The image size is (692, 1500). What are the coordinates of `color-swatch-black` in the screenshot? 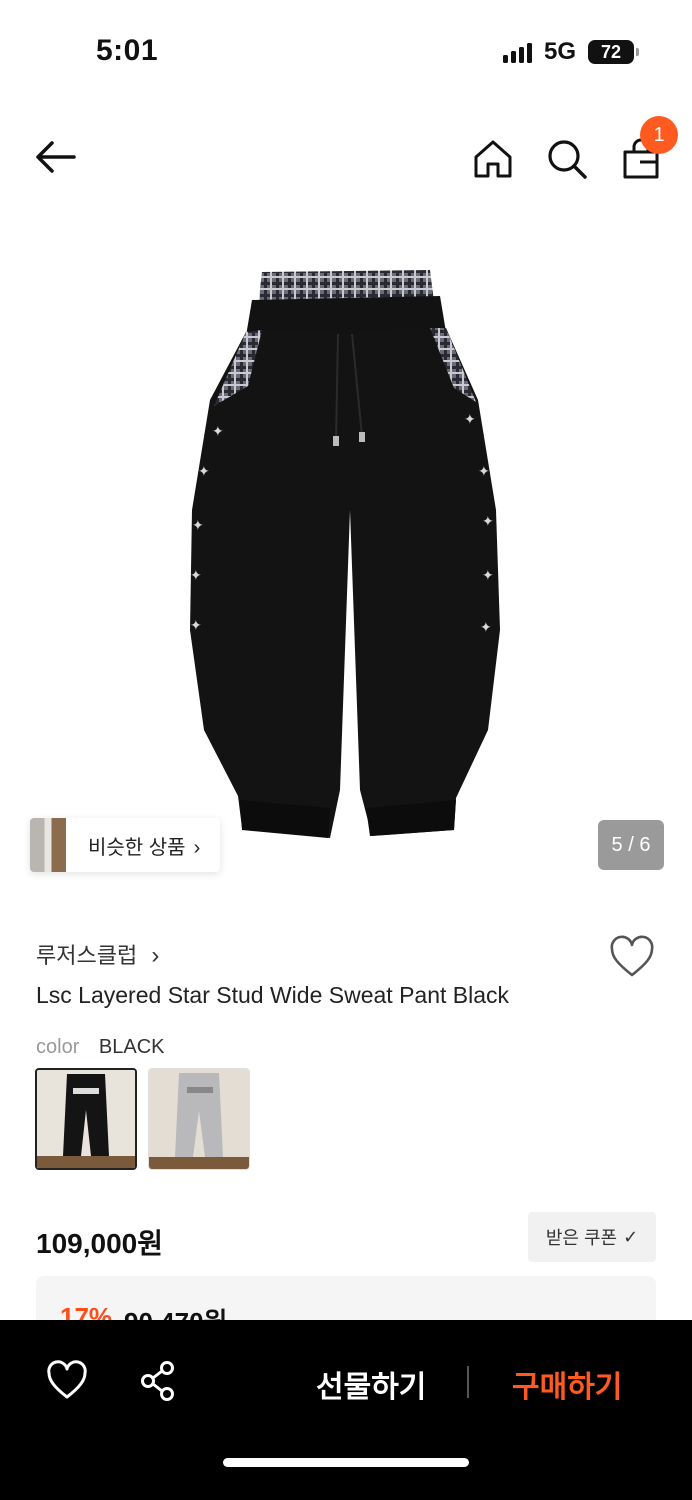 It's located at (86, 1119).